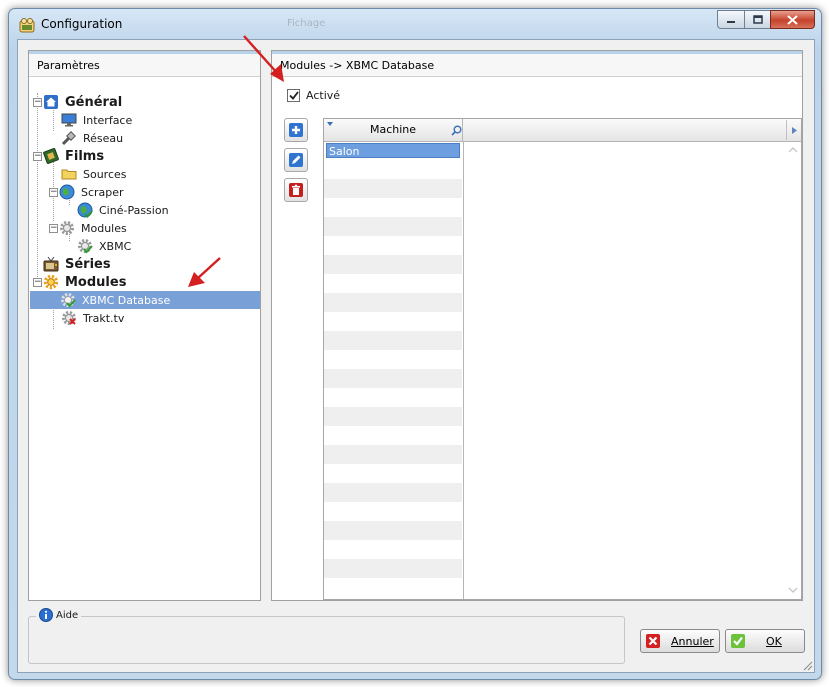  What do you see at coordinates (394, 370) in the screenshot?
I see `grid-column-area: Salon` at bounding box center [394, 370].